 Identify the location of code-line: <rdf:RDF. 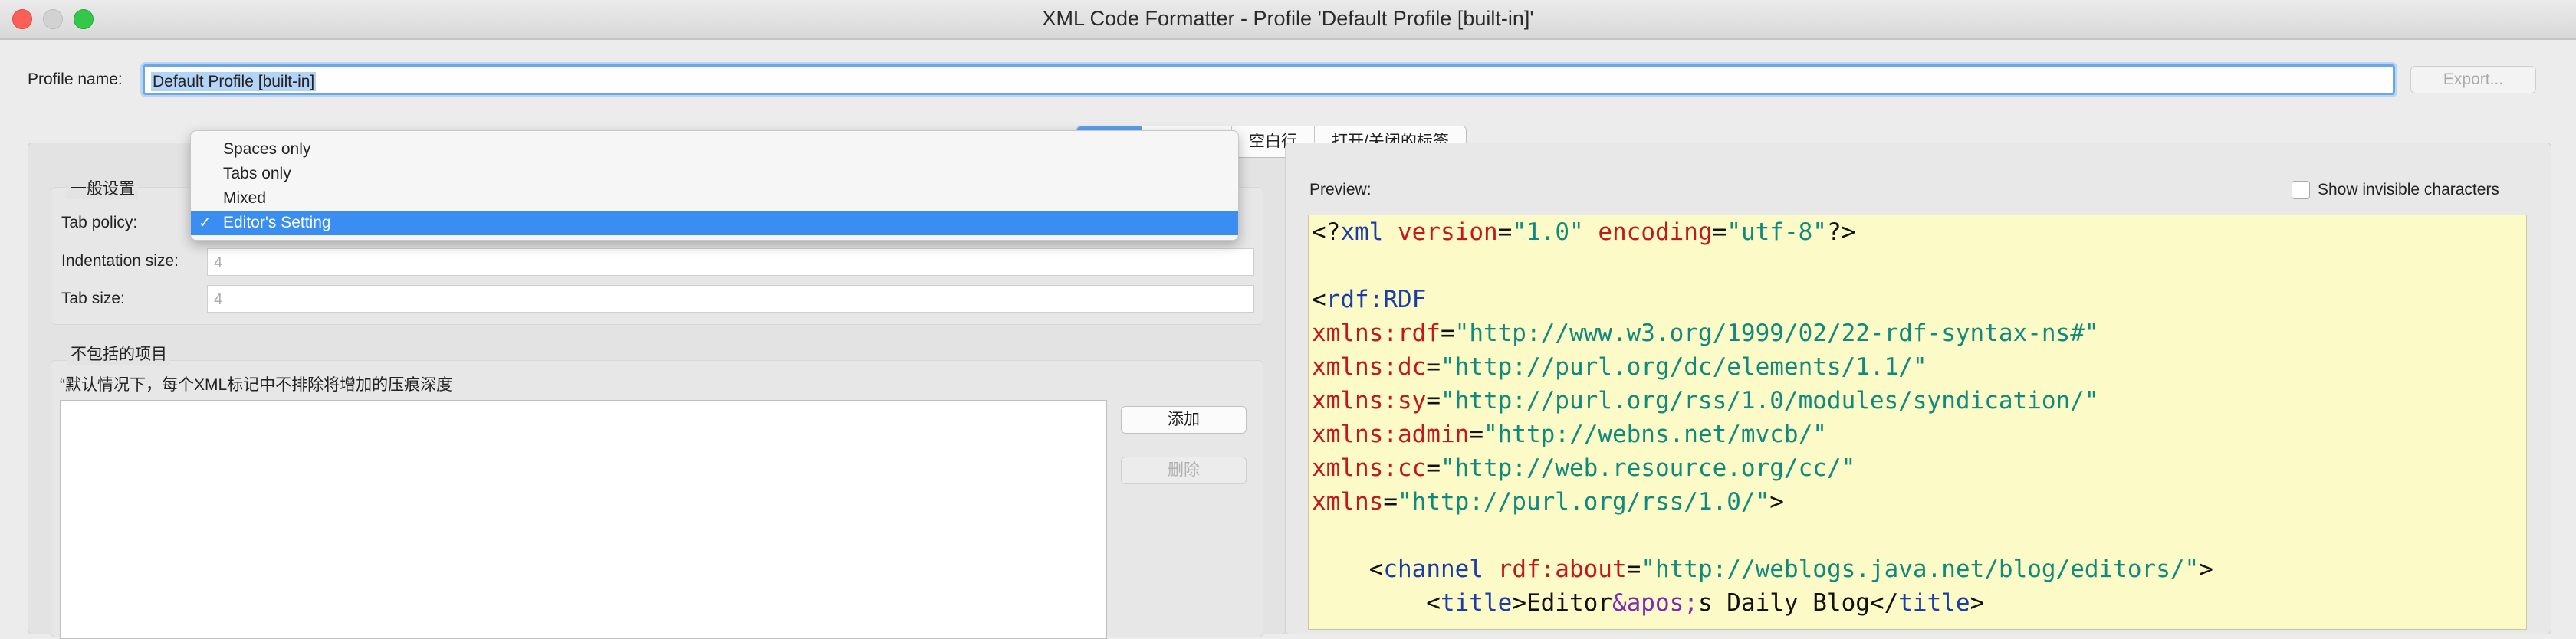
(1369, 299).